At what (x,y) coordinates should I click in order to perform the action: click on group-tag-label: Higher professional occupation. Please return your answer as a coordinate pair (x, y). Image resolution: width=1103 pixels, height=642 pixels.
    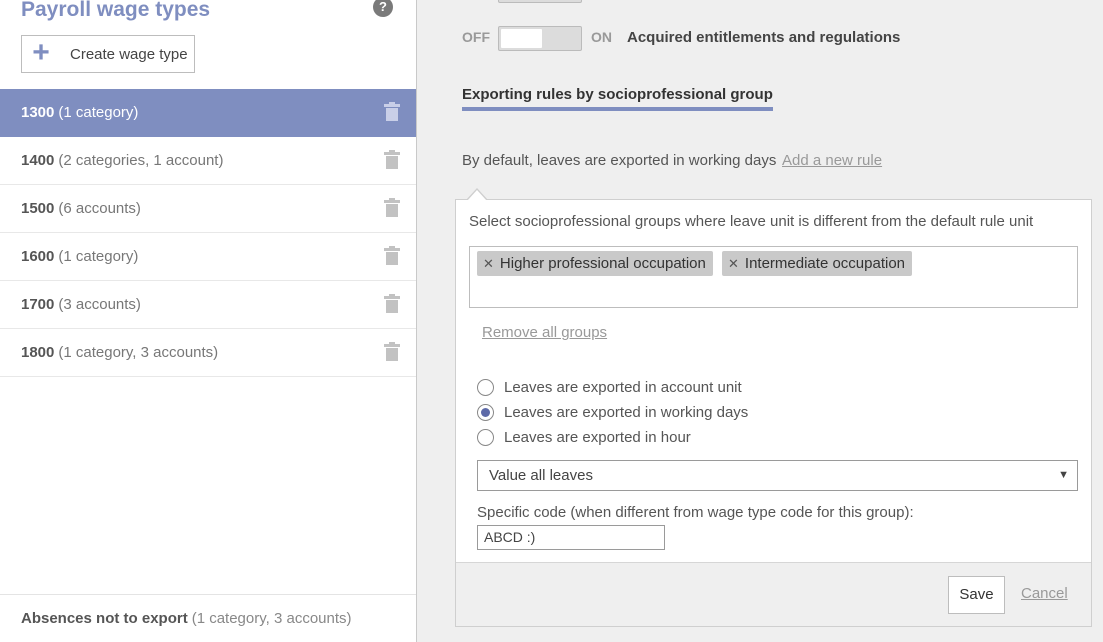
    Looking at the image, I should click on (602, 263).